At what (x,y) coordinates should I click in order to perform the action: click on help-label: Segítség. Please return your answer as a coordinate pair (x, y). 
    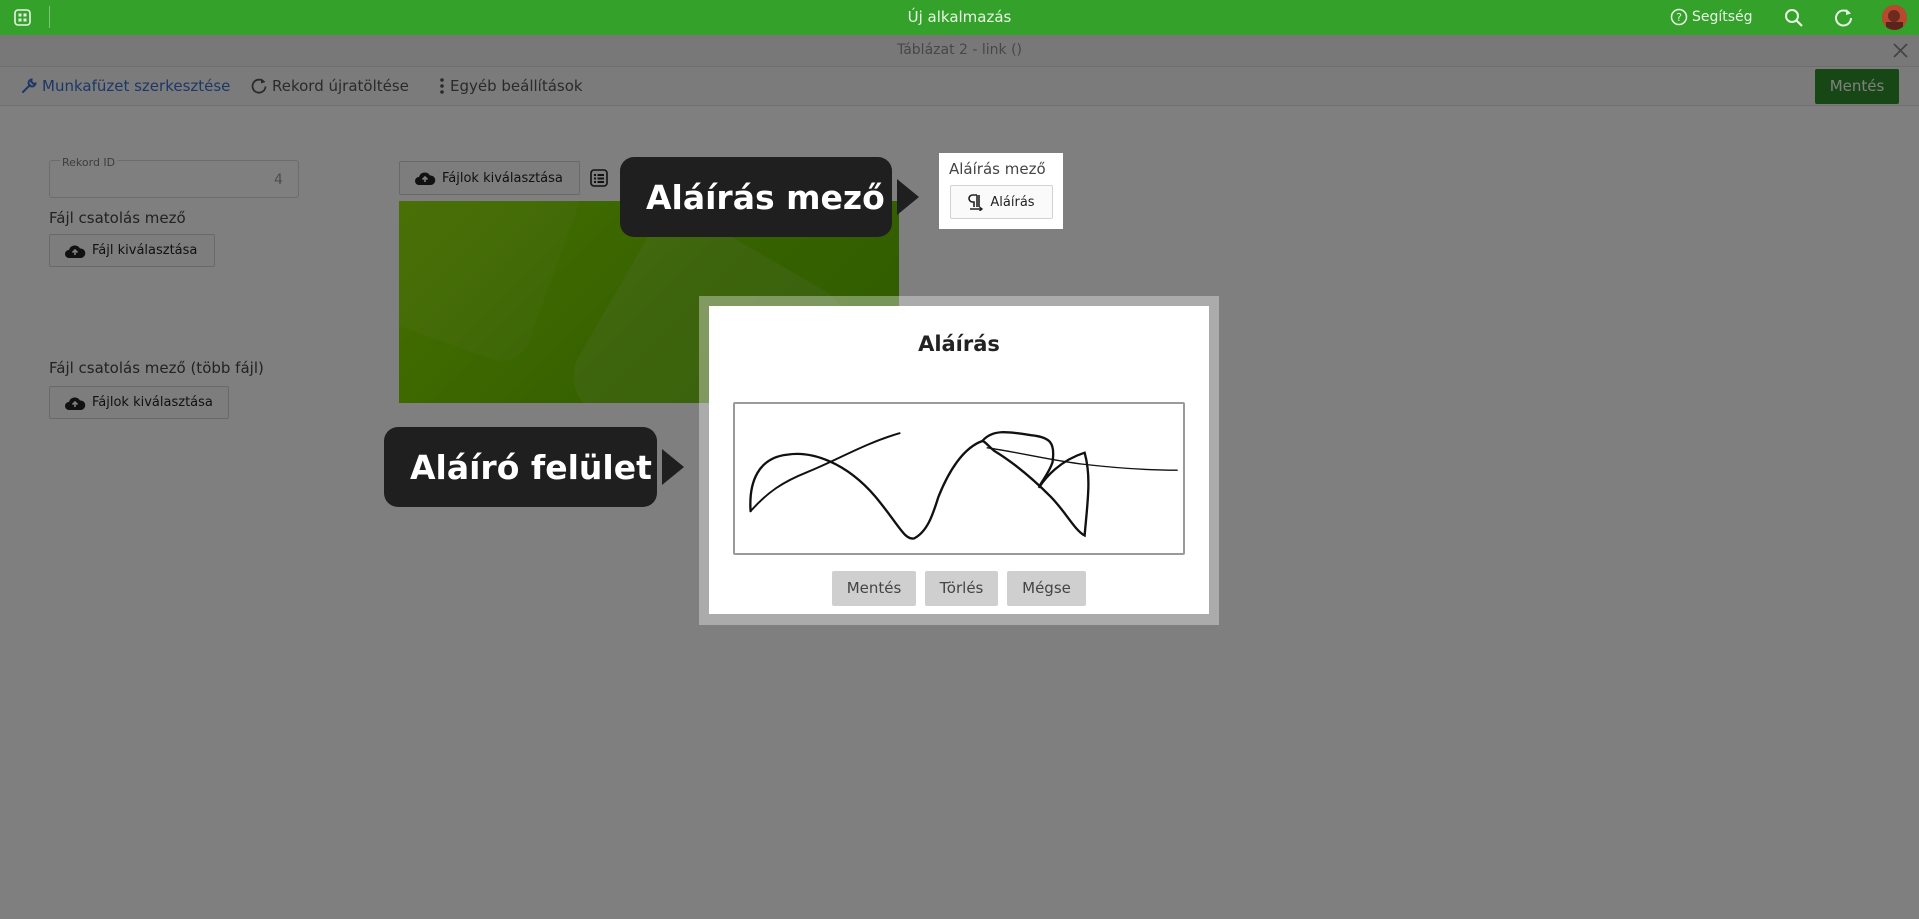
    Looking at the image, I should click on (1722, 17).